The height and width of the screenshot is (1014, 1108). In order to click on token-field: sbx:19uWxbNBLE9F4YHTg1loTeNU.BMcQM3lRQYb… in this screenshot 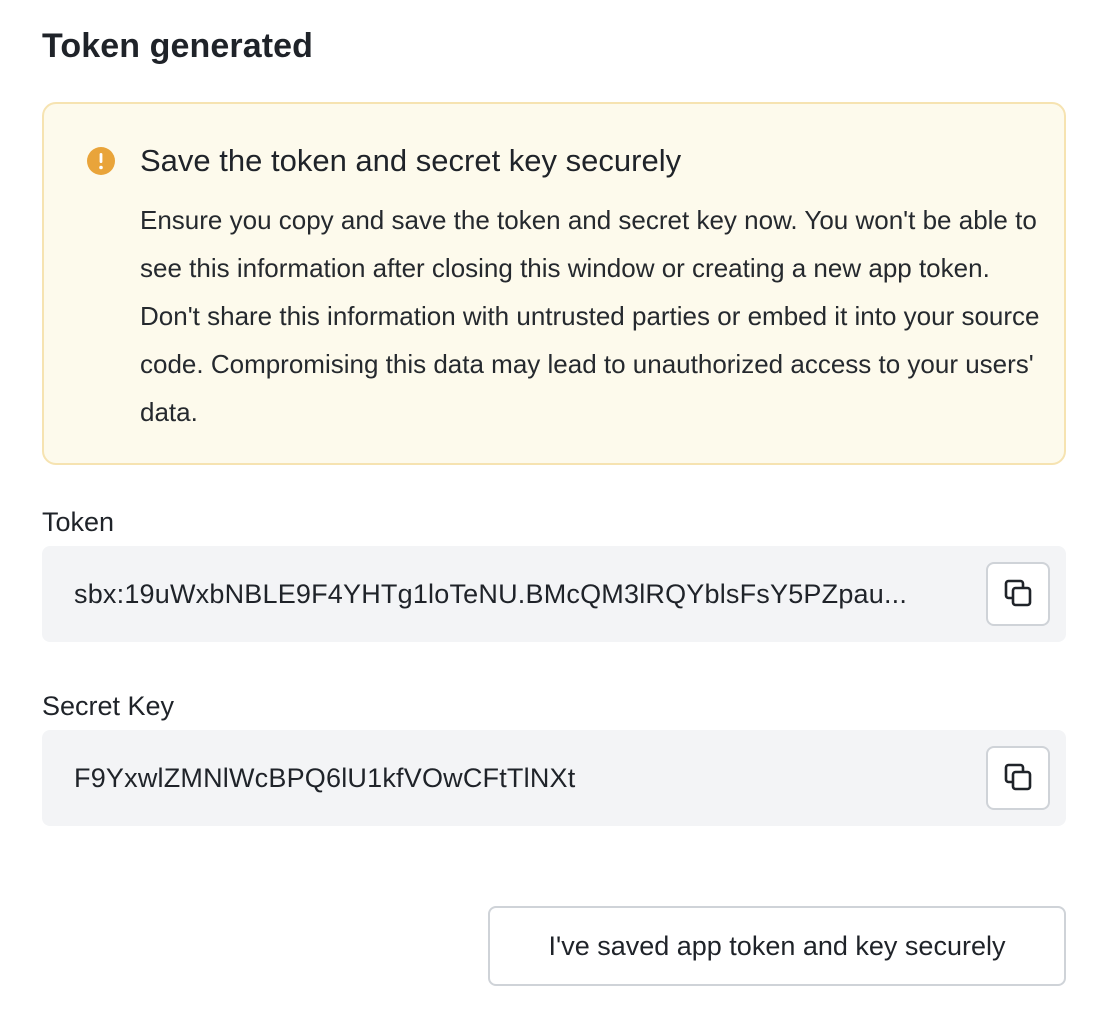, I will do `click(554, 594)`.